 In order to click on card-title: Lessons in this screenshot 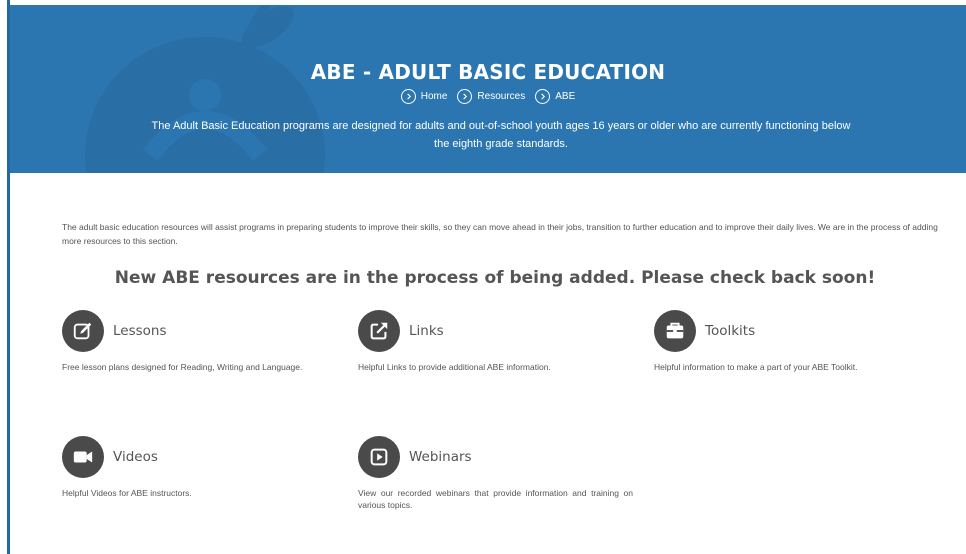, I will do `click(140, 331)`.